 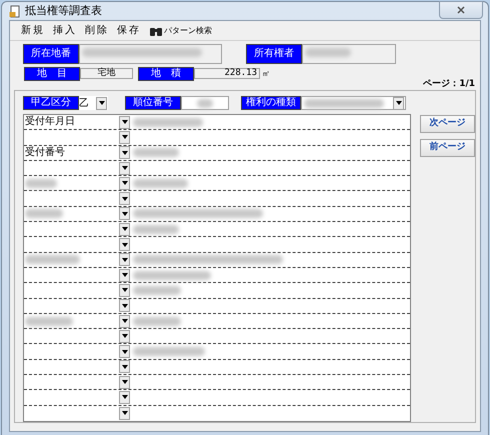 I want to click on page-indicator: ページ：1/1, so click(x=449, y=84).